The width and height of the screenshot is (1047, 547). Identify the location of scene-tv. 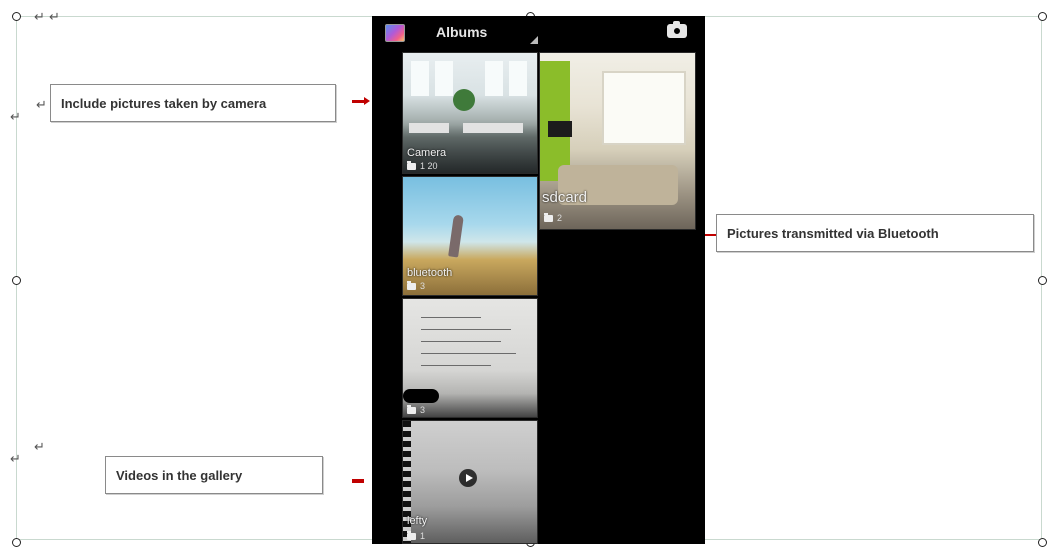
(560, 129).